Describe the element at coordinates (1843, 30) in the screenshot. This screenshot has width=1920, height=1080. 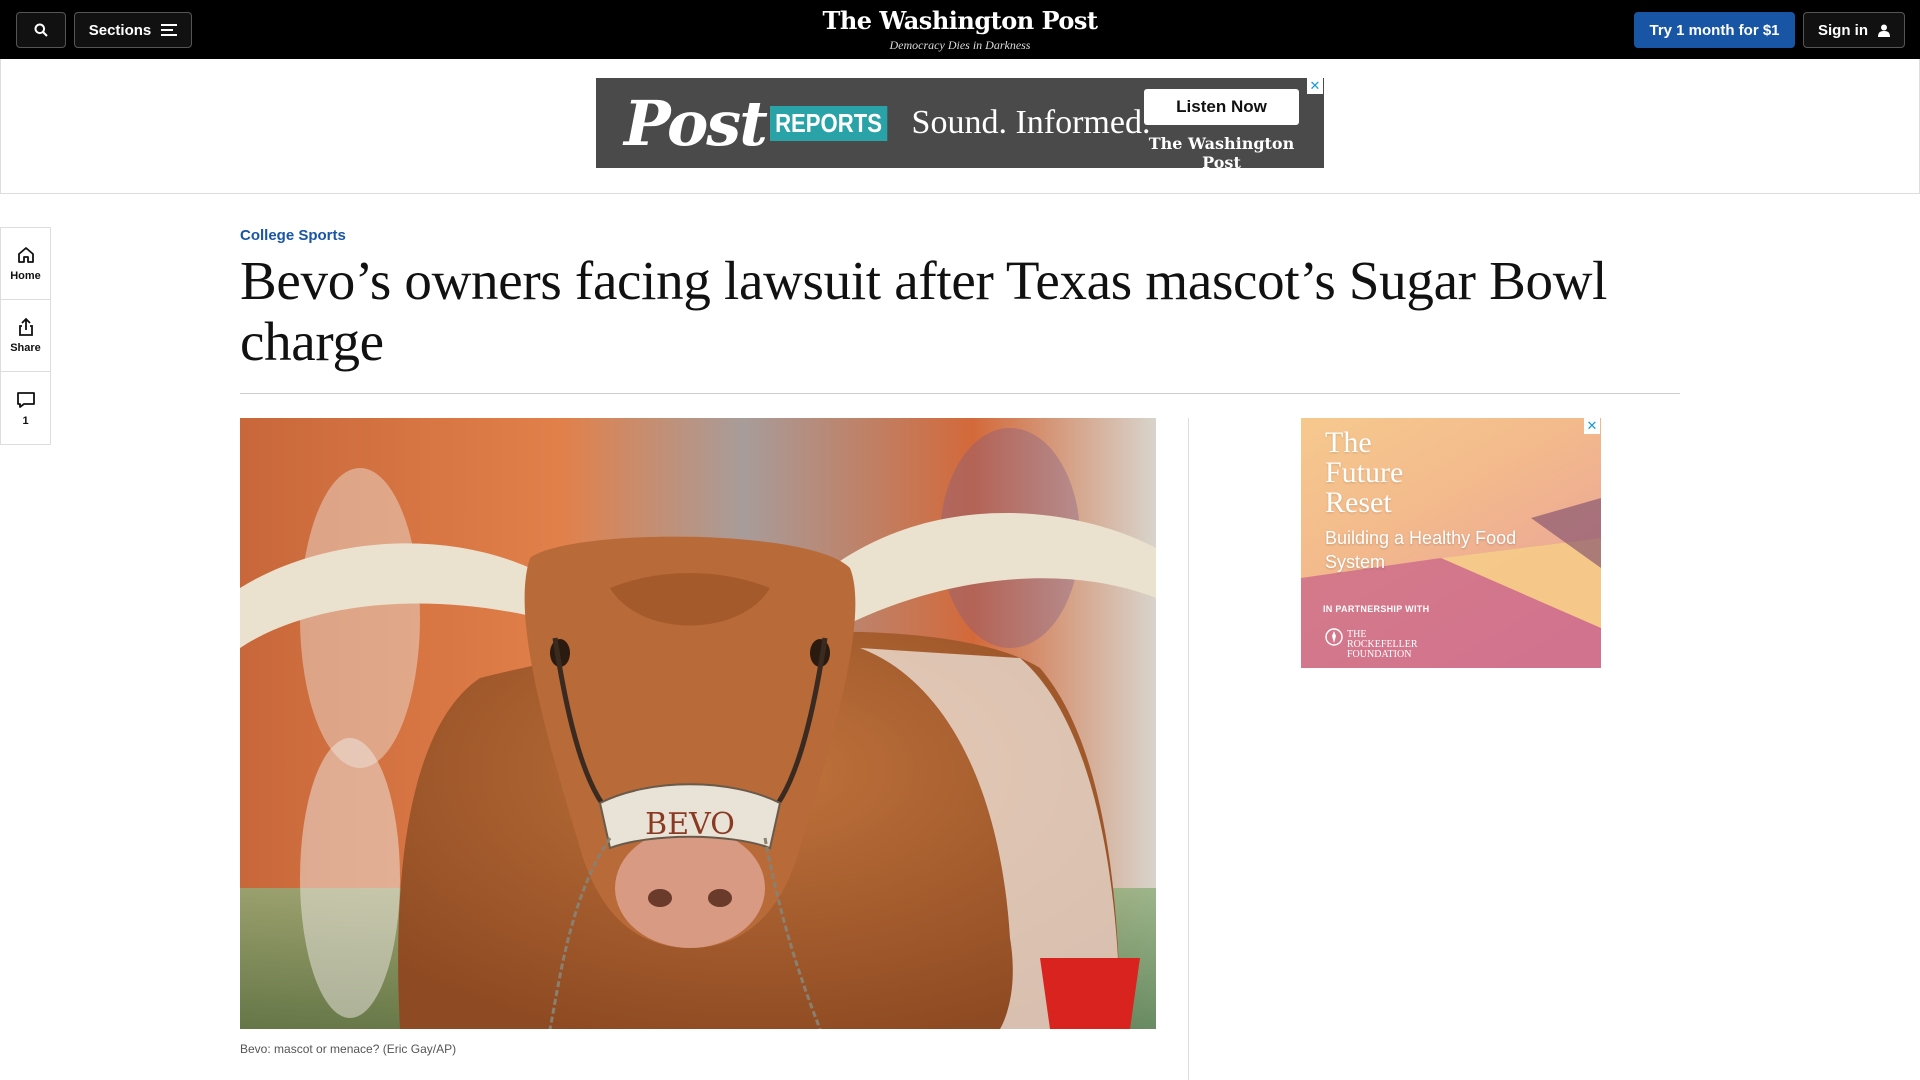
I see `sign-in-label: Sign in` at that location.